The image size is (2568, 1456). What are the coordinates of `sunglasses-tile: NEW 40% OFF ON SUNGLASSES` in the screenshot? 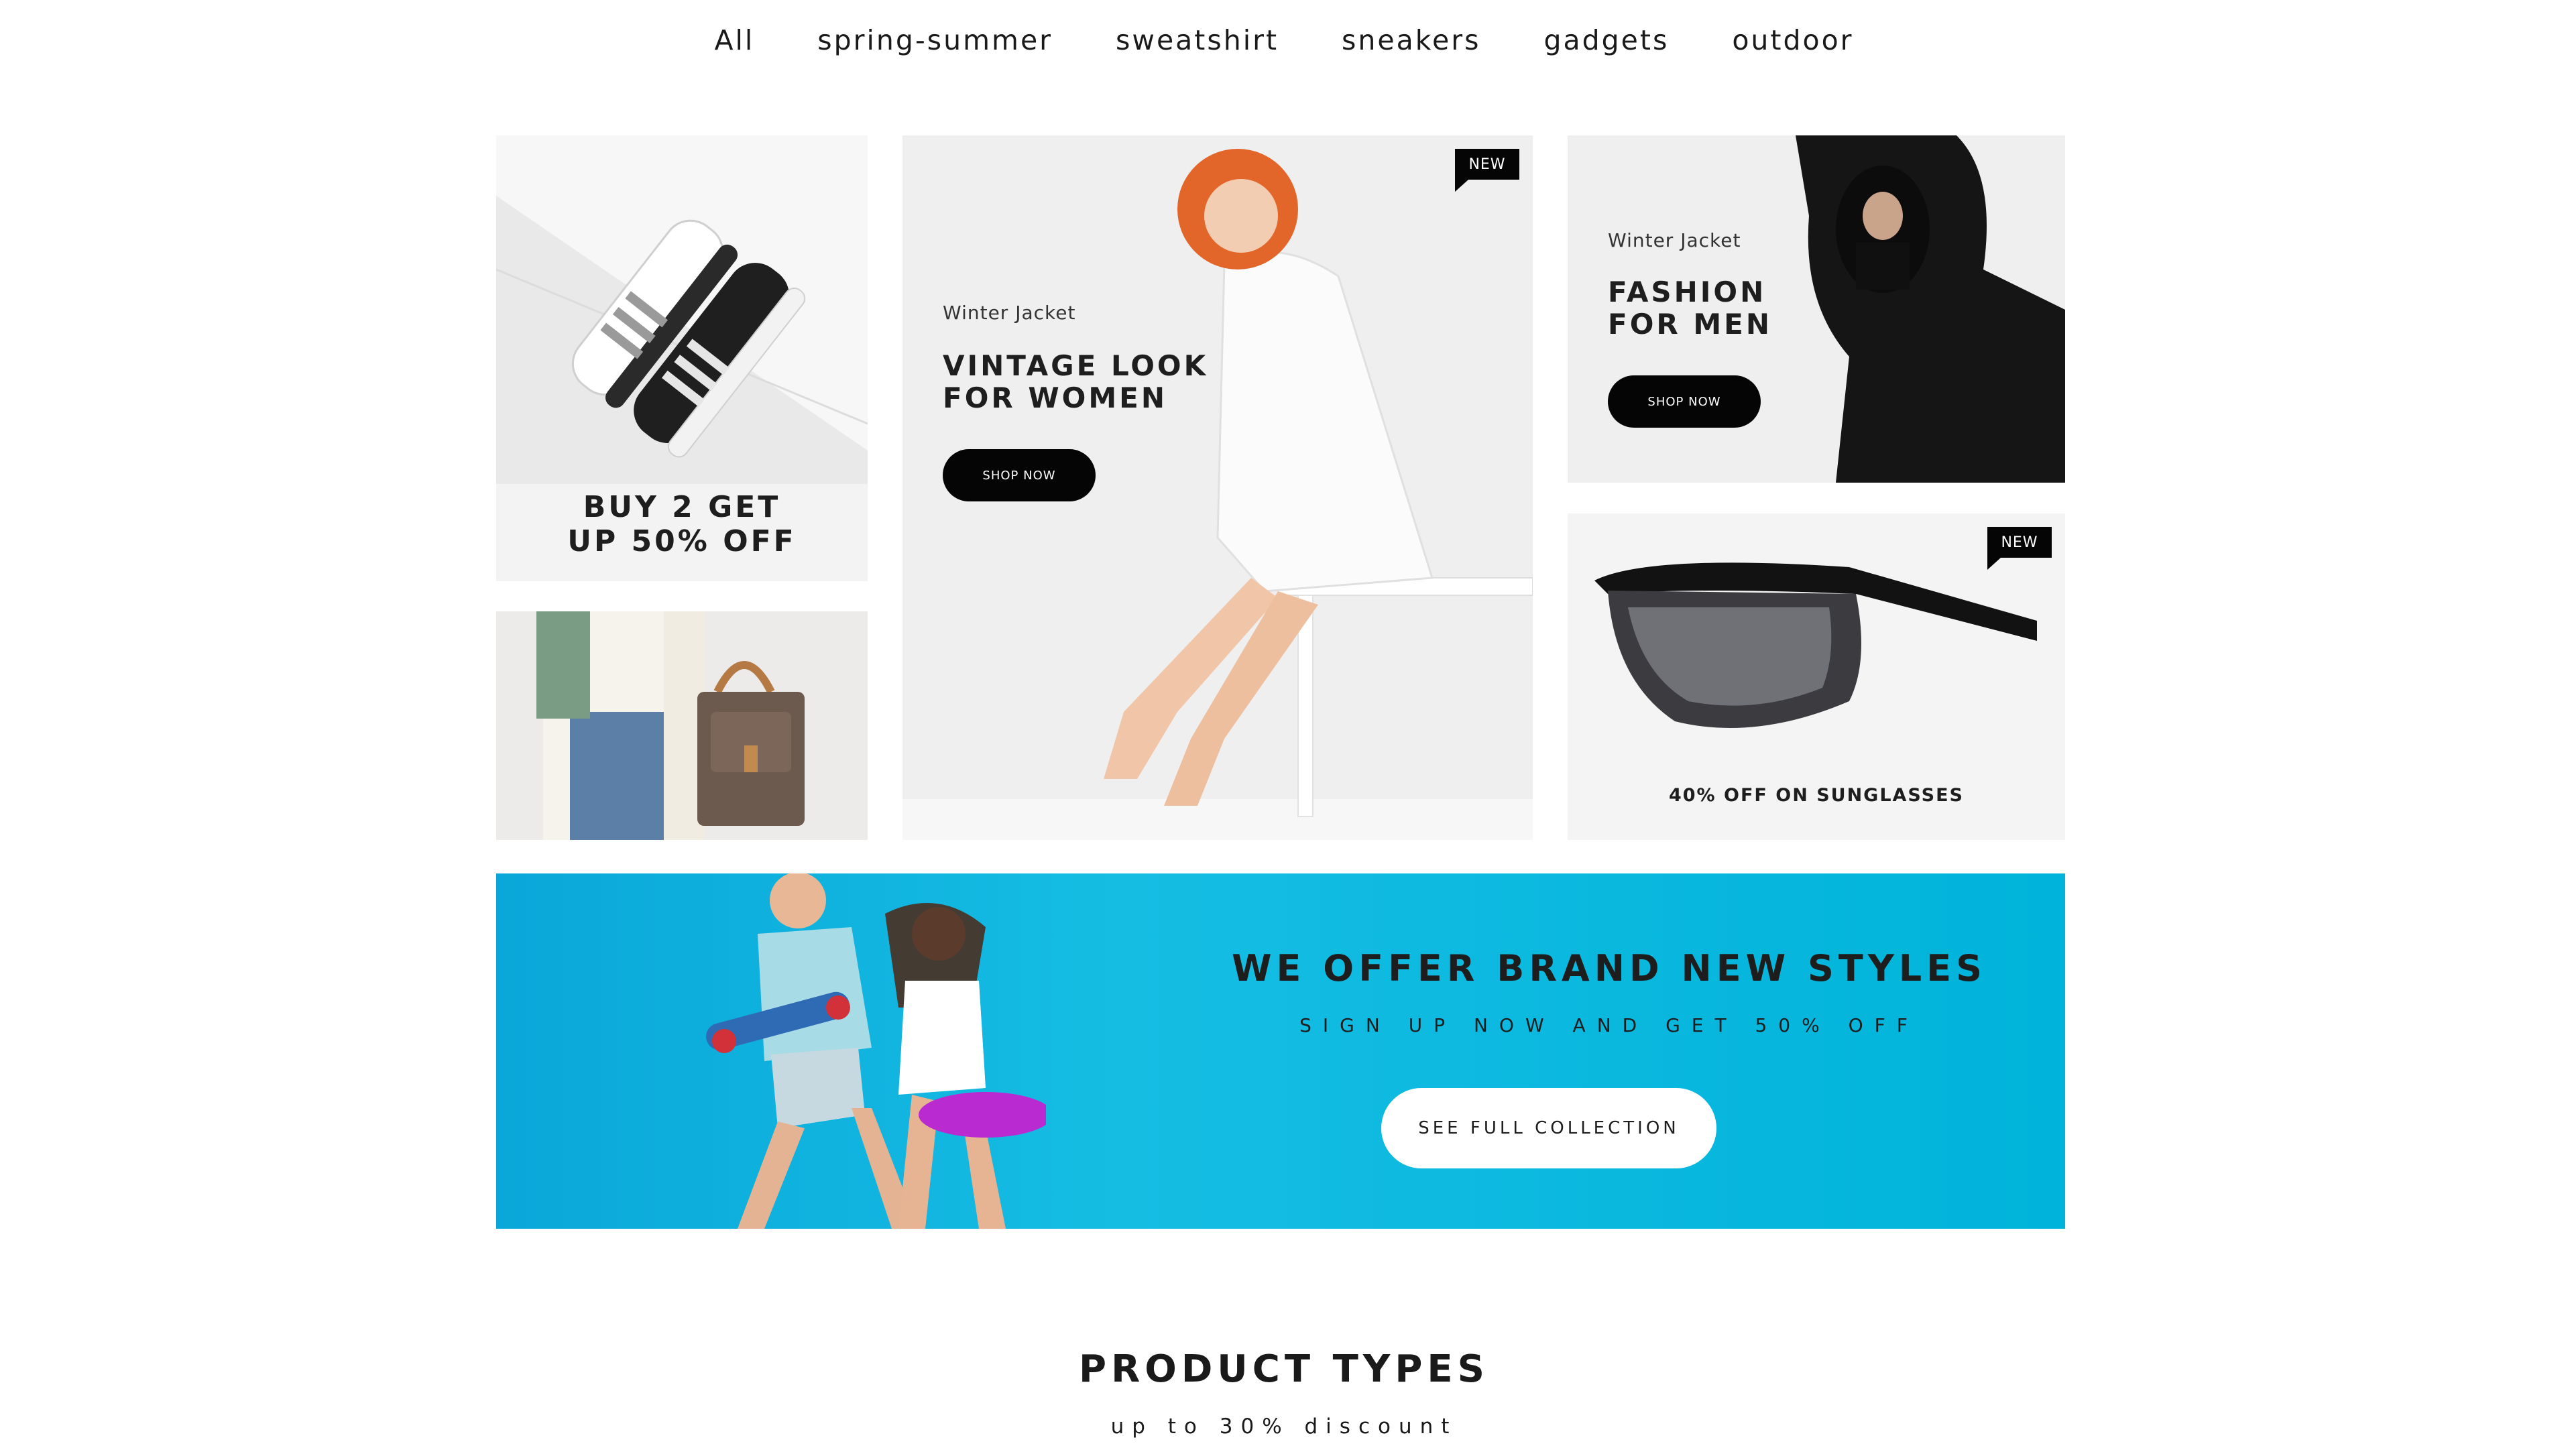 It's located at (1816, 676).